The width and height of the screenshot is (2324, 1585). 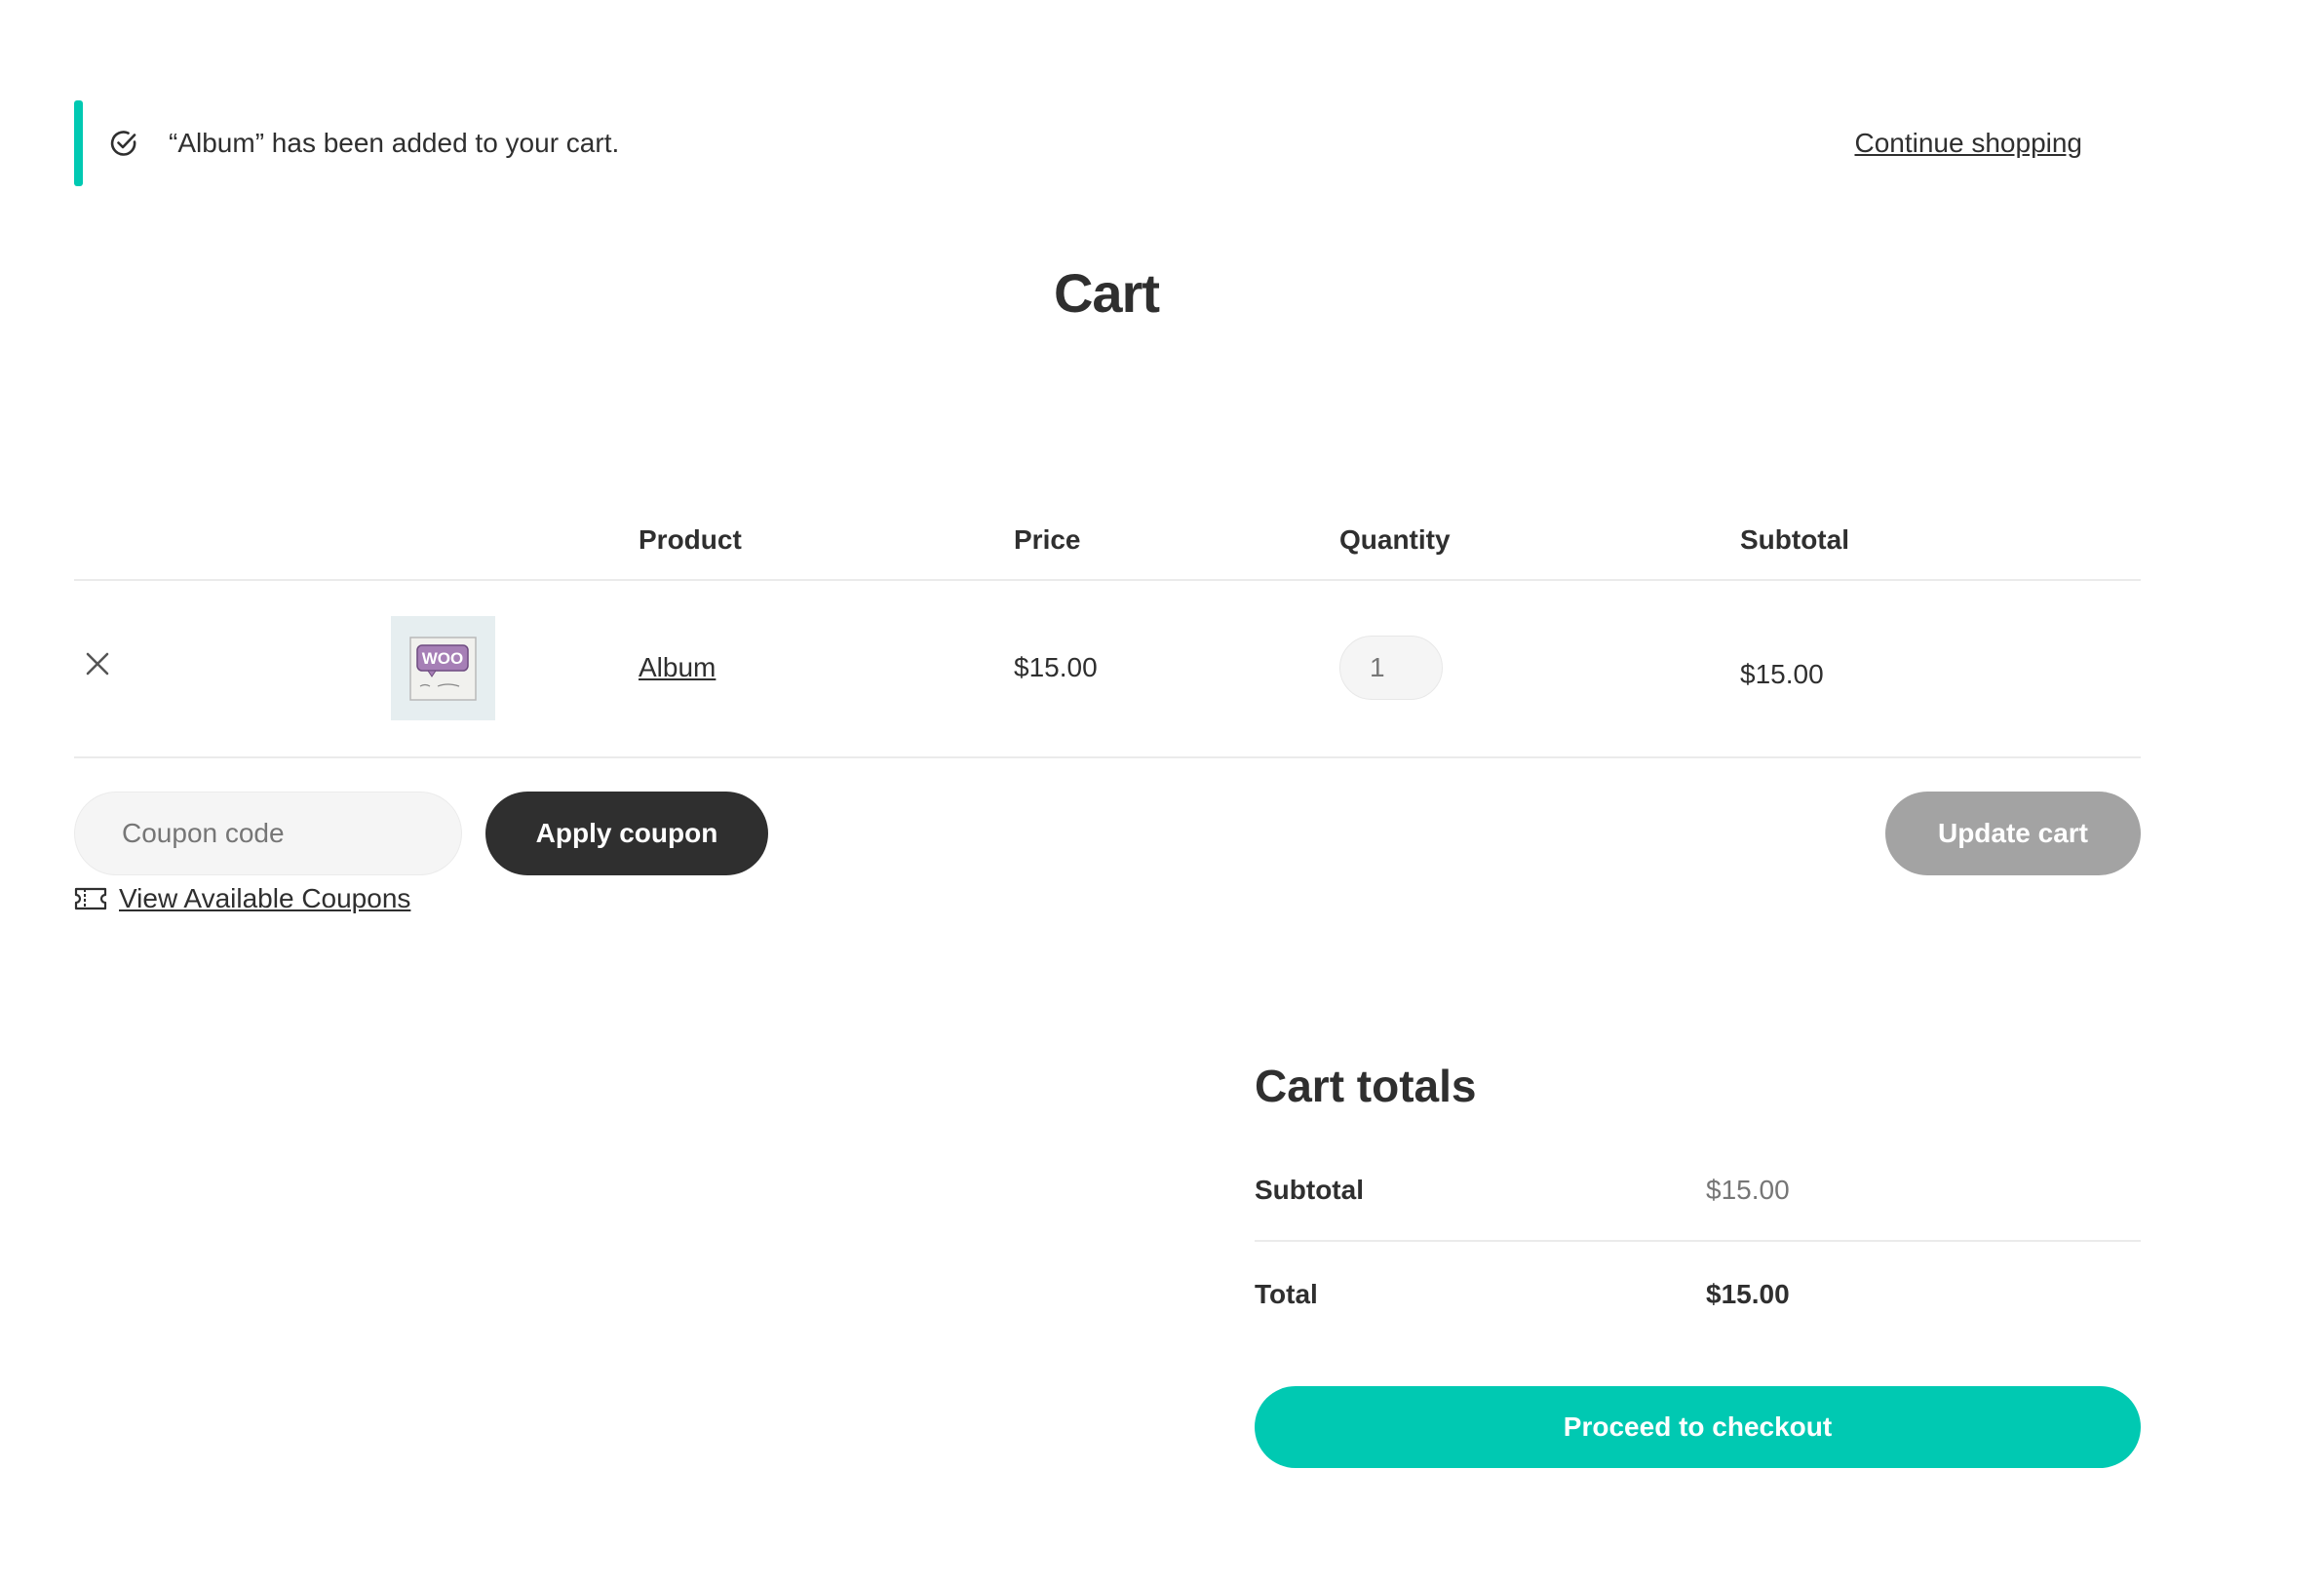 What do you see at coordinates (677, 668) in the screenshot?
I see `product-name-link: Album` at bounding box center [677, 668].